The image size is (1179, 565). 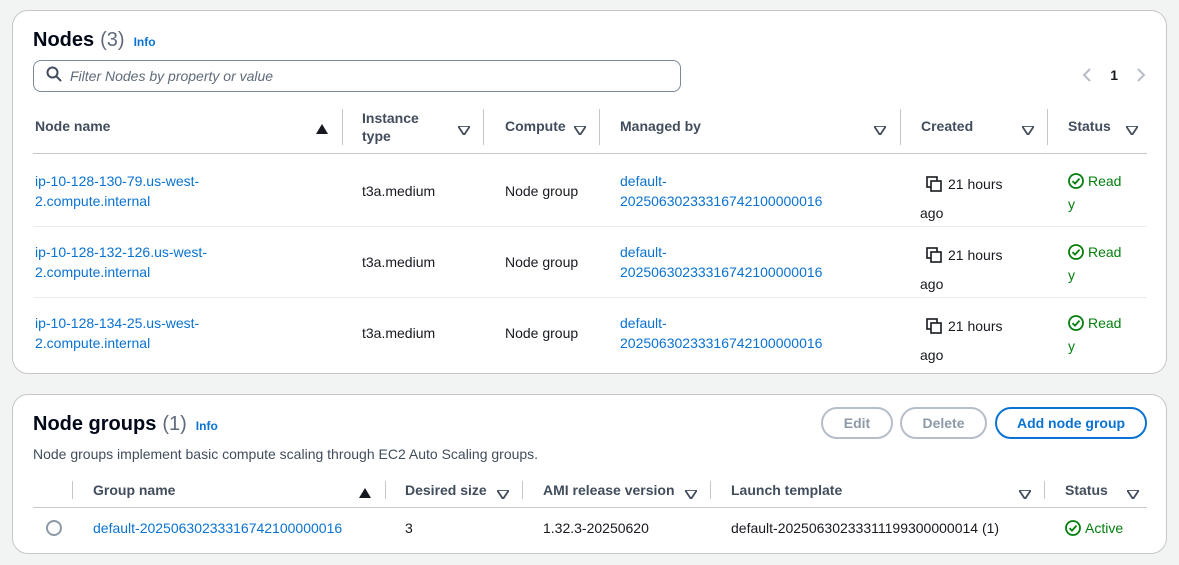 What do you see at coordinates (660, 126) in the screenshot?
I see `col-header-managed-by: Managed by` at bounding box center [660, 126].